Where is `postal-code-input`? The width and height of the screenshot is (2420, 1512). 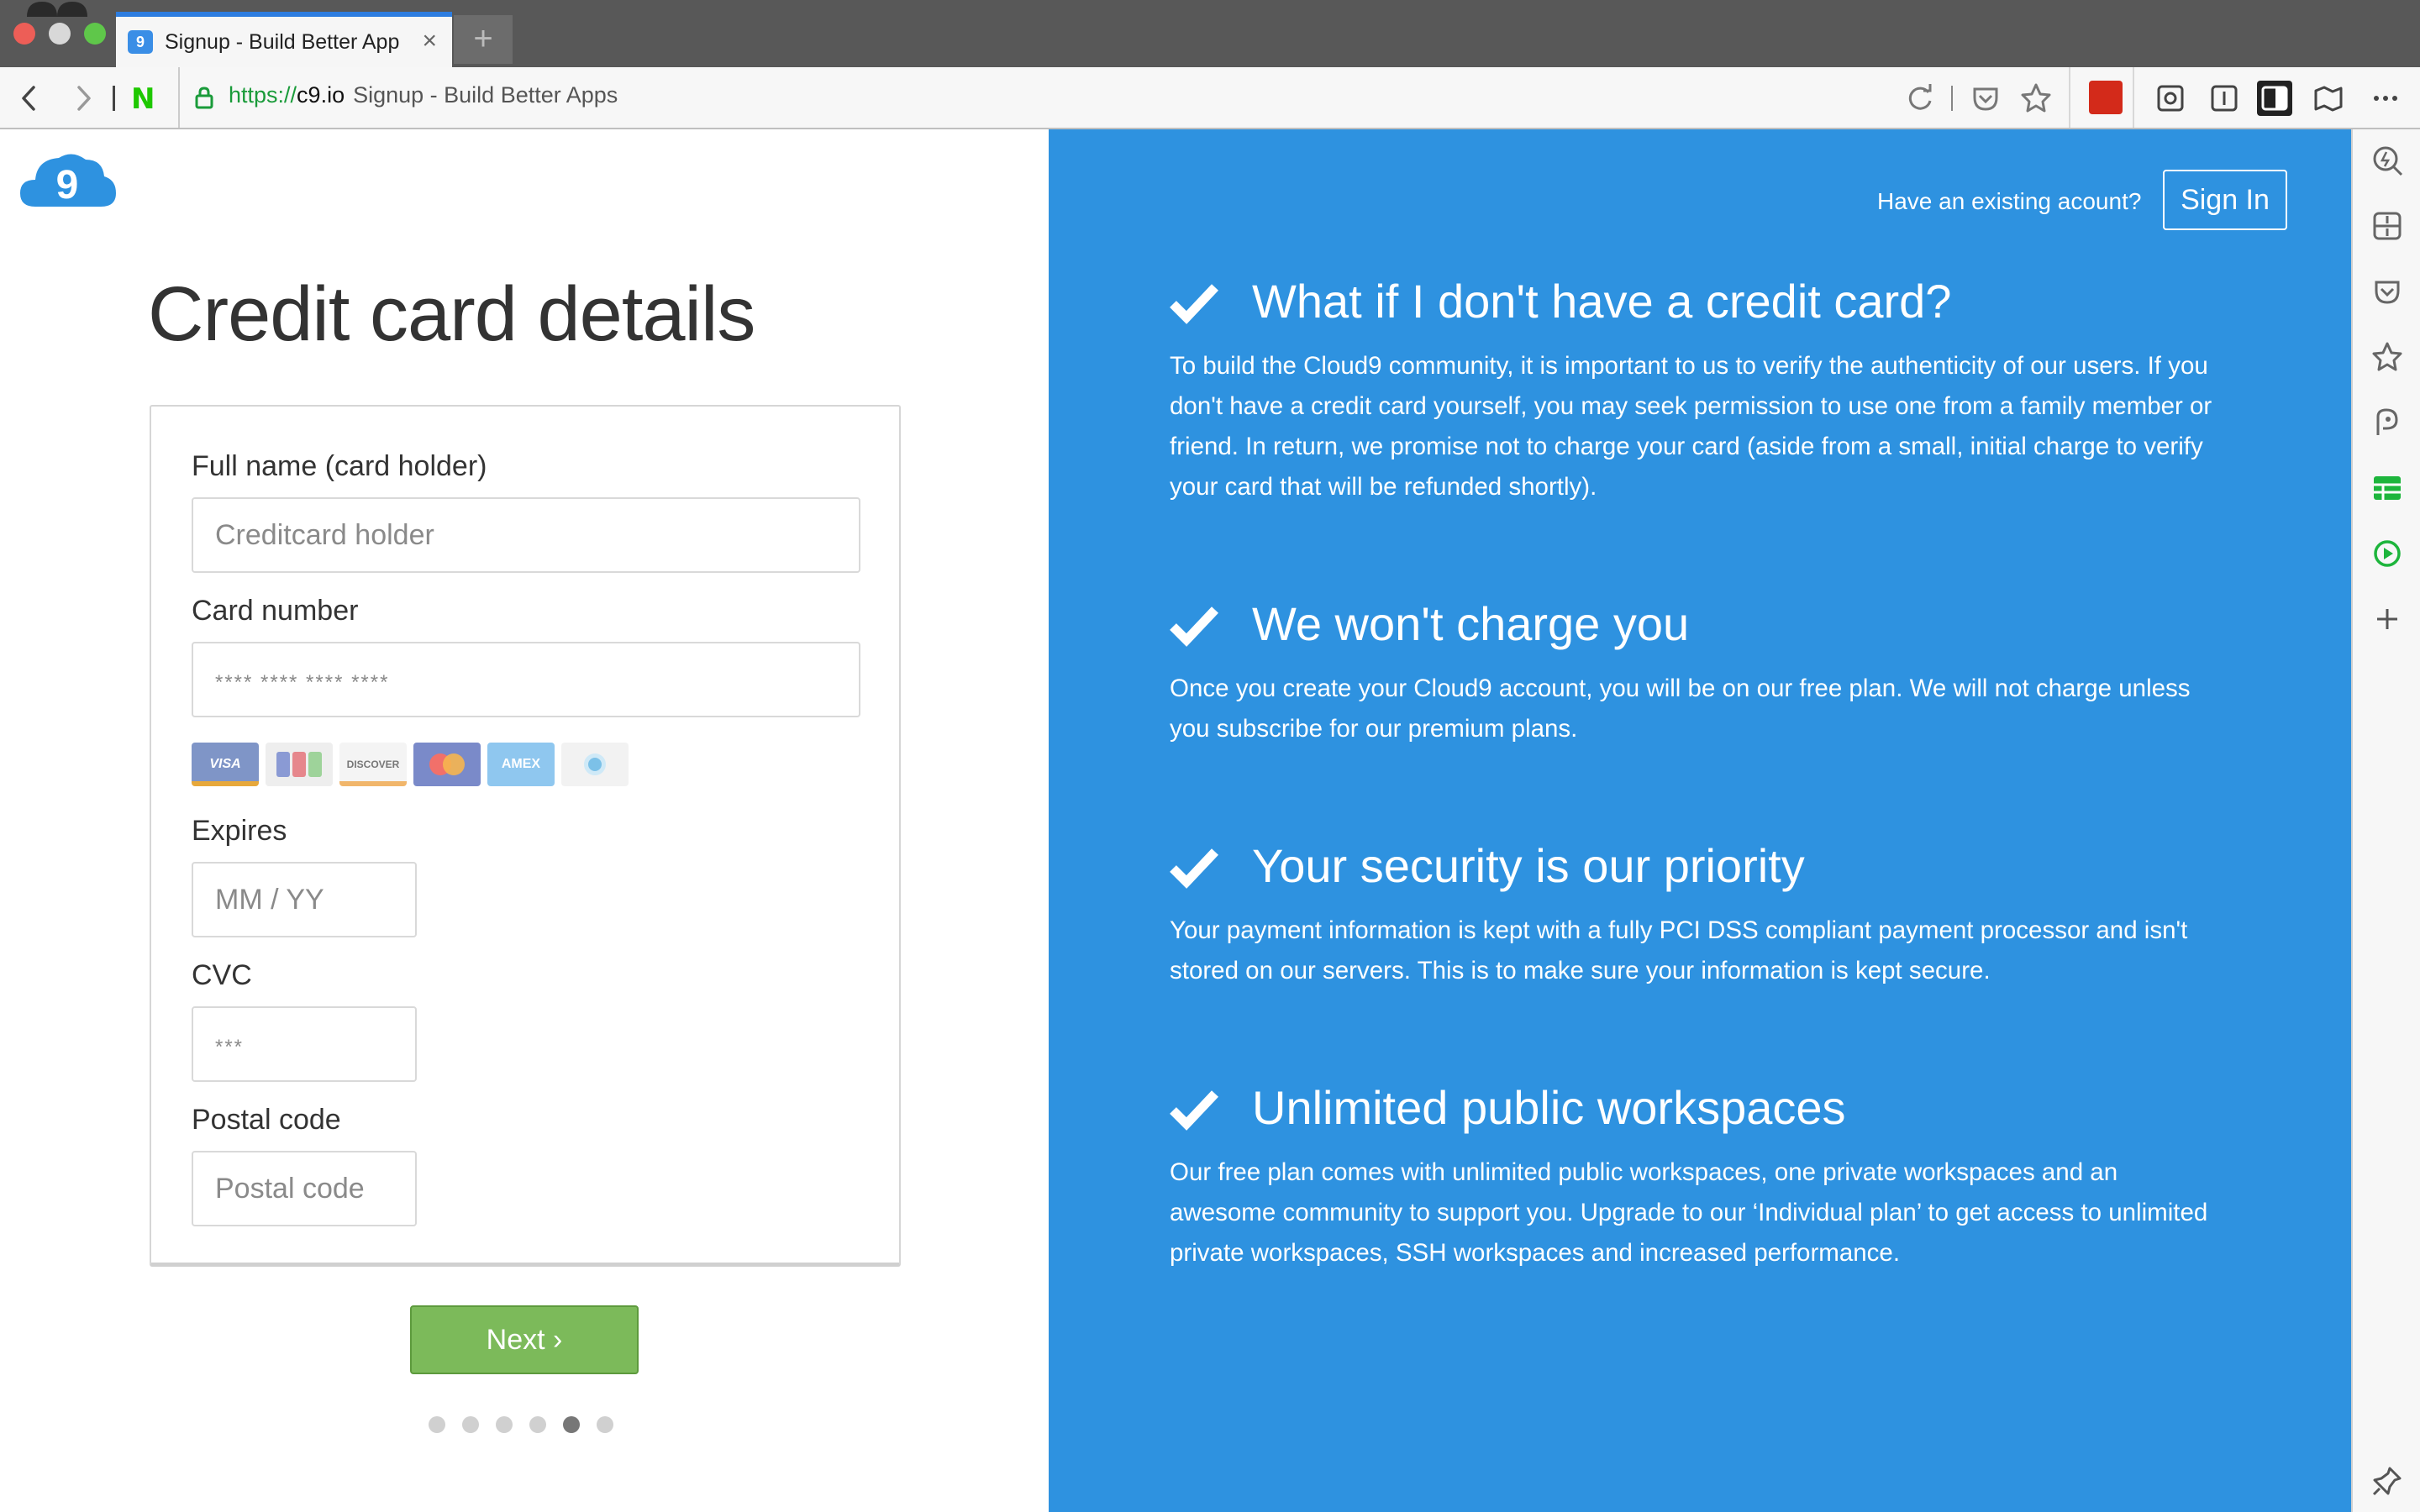
postal-code-input is located at coordinates (304, 1188).